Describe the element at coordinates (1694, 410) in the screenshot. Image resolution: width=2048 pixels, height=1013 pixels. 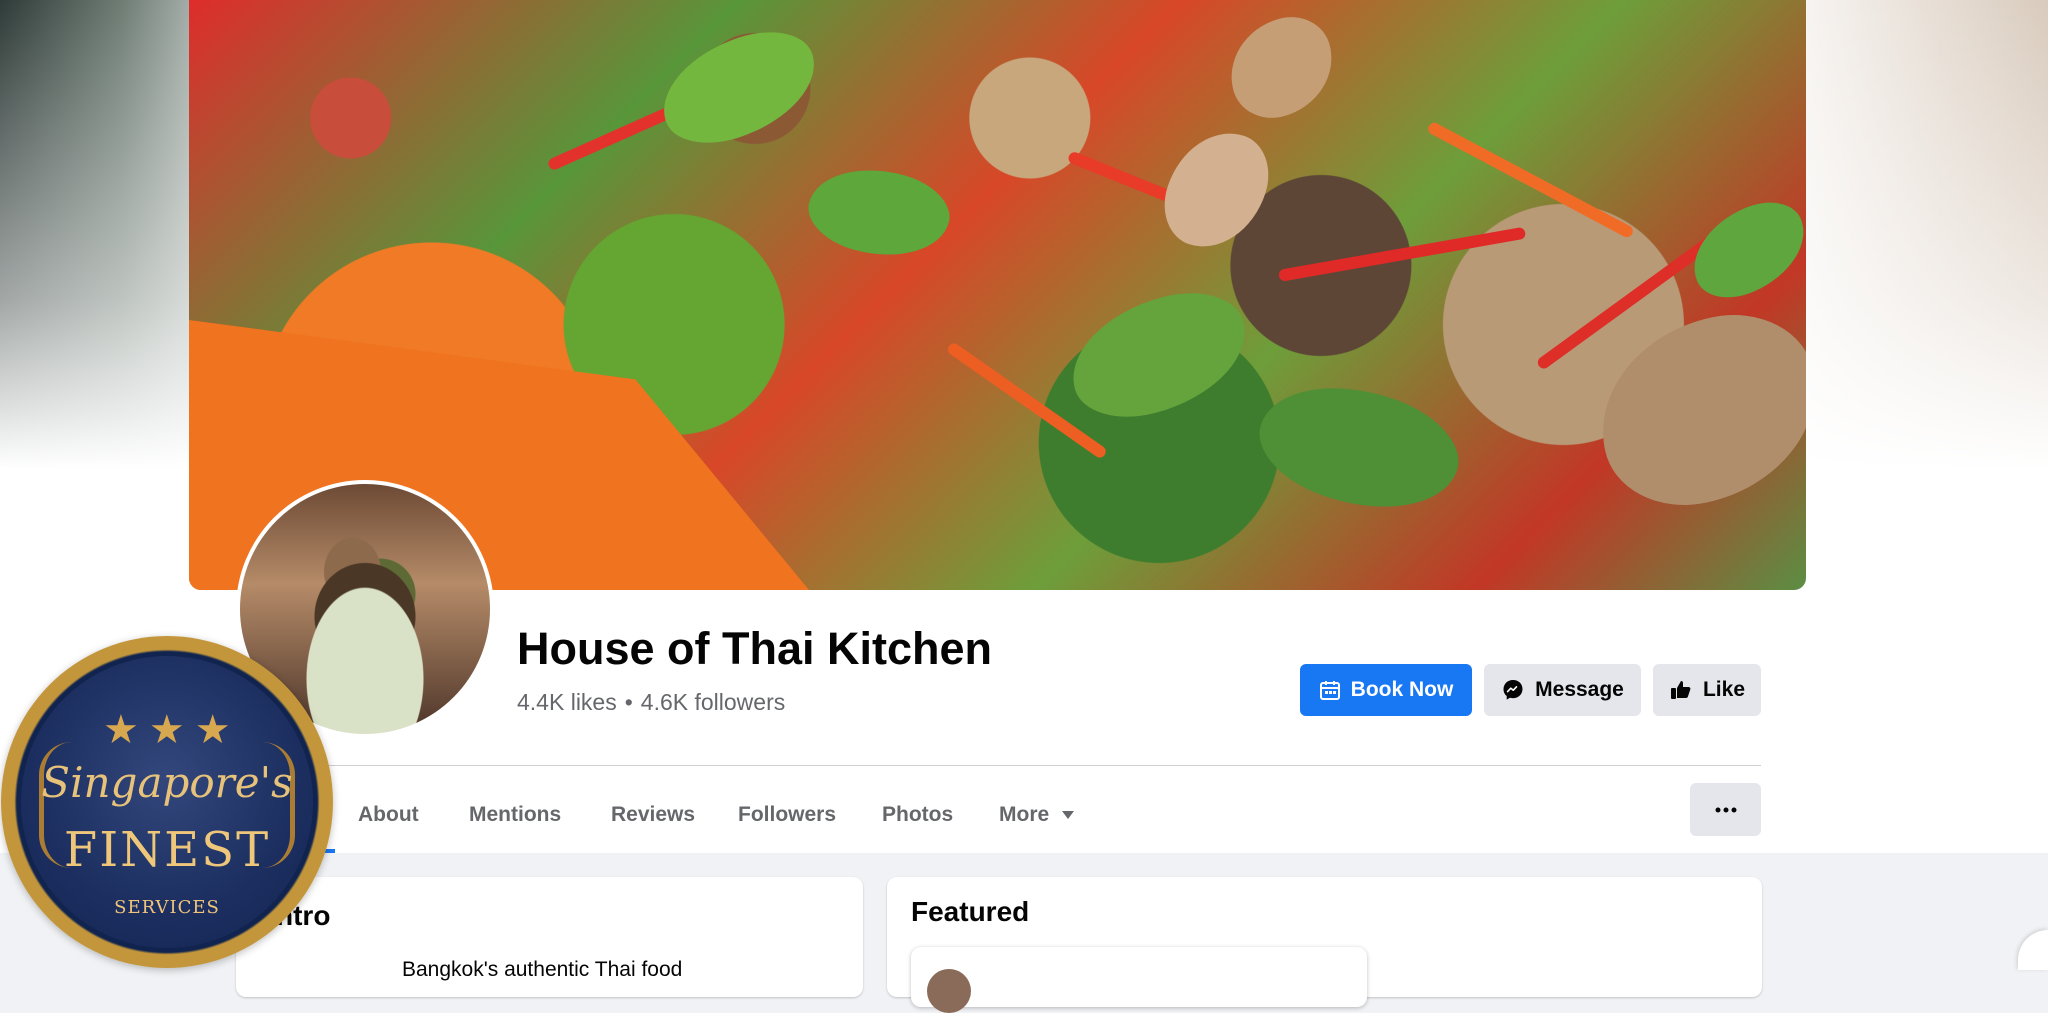
I see `cover-fish-head` at that location.